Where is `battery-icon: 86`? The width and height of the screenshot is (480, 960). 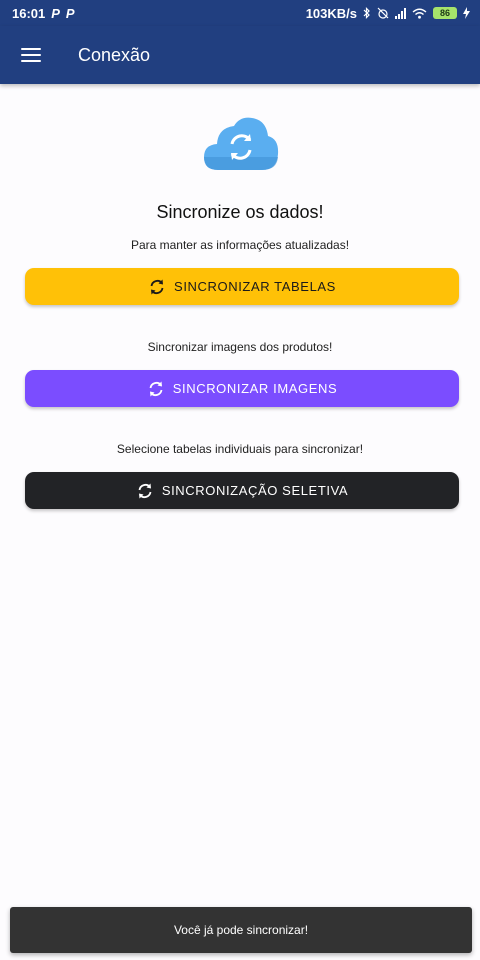
battery-icon: 86 is located at coordinates (445, 13).